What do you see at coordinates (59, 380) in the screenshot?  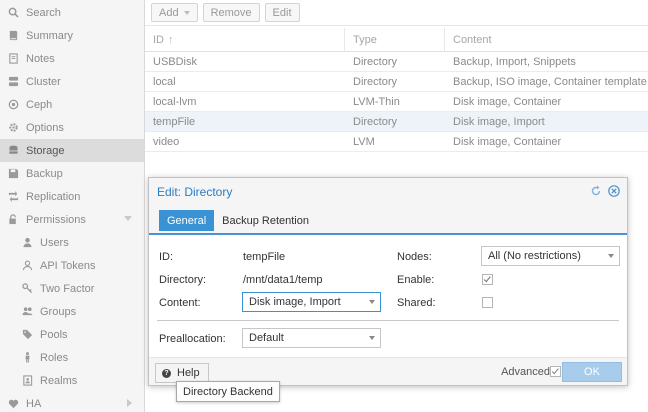 I see `sidebar-item-label: Realms` at bounding box center [59, 380].